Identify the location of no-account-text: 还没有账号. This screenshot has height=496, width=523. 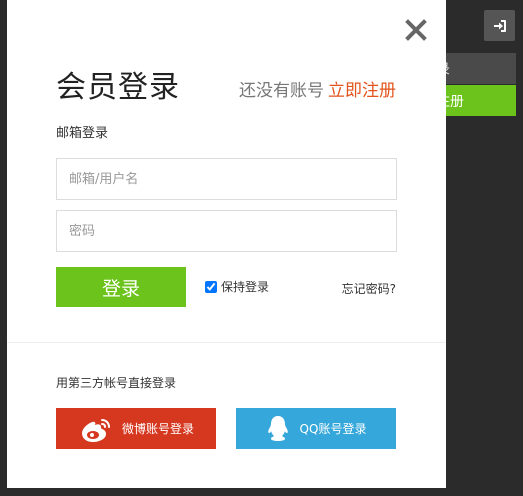
(281, 91).